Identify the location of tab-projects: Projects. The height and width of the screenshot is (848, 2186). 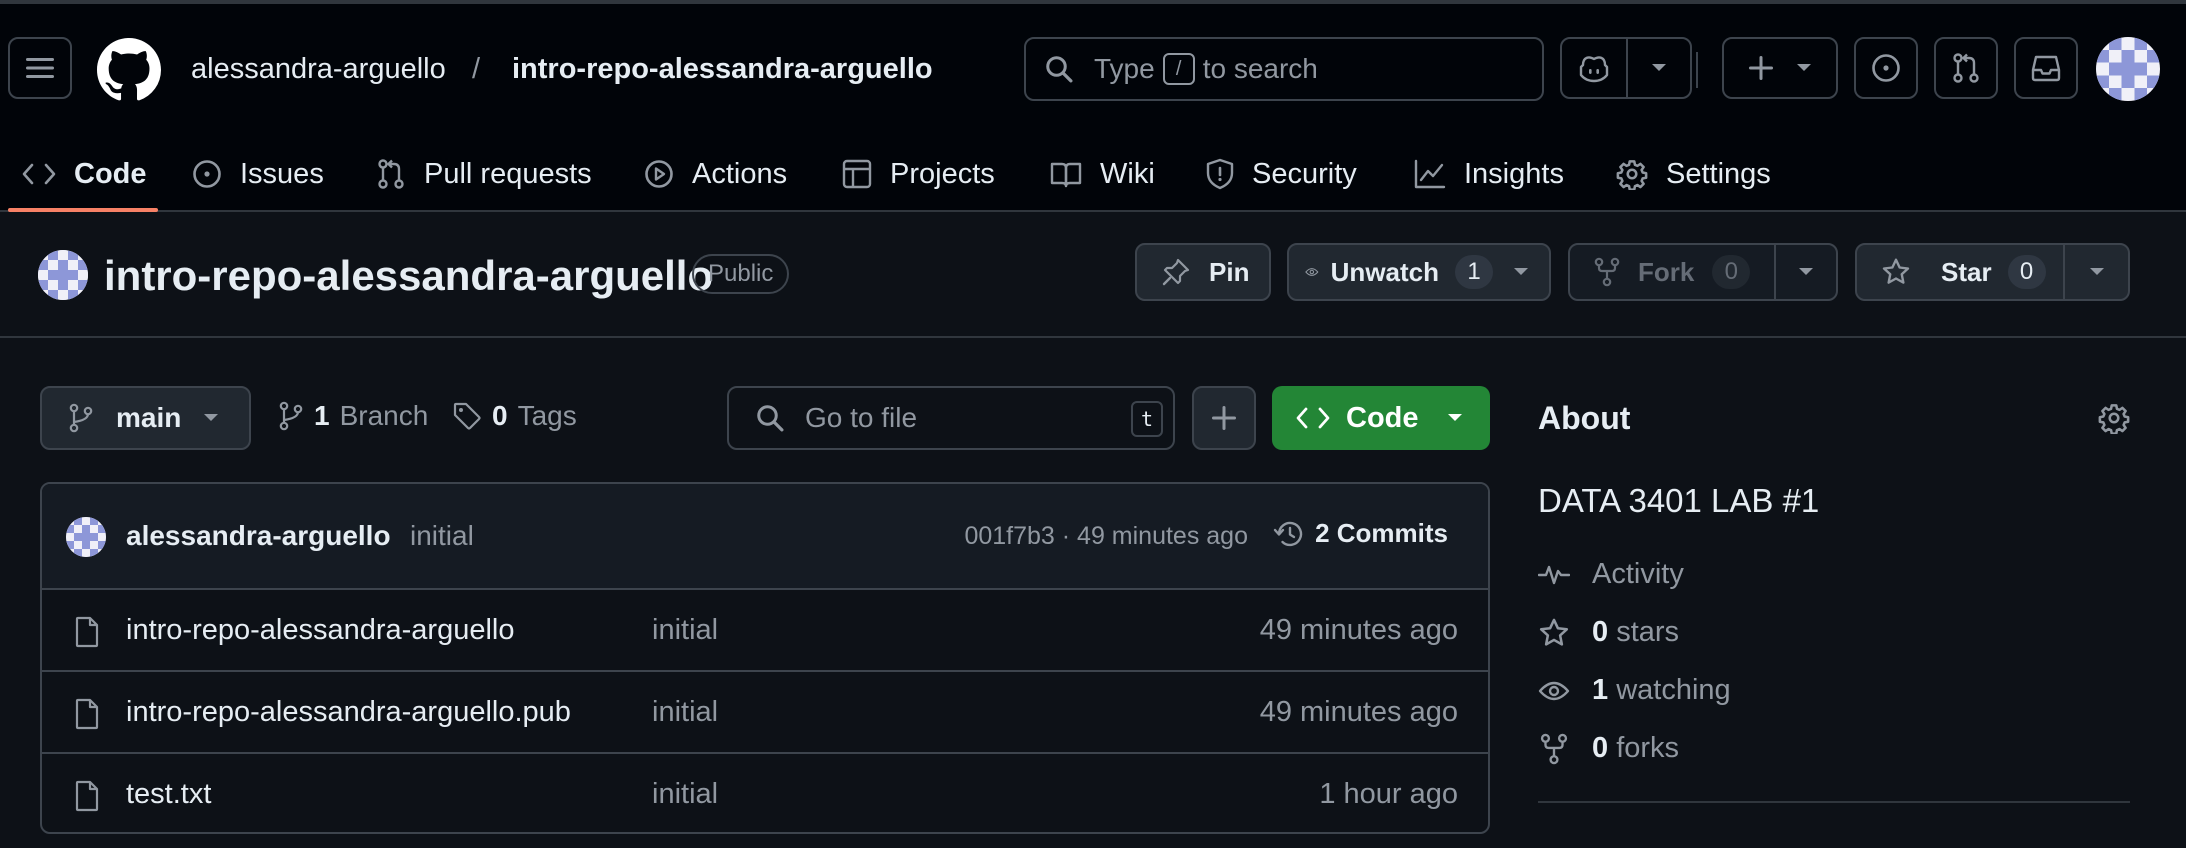
(918, 174).